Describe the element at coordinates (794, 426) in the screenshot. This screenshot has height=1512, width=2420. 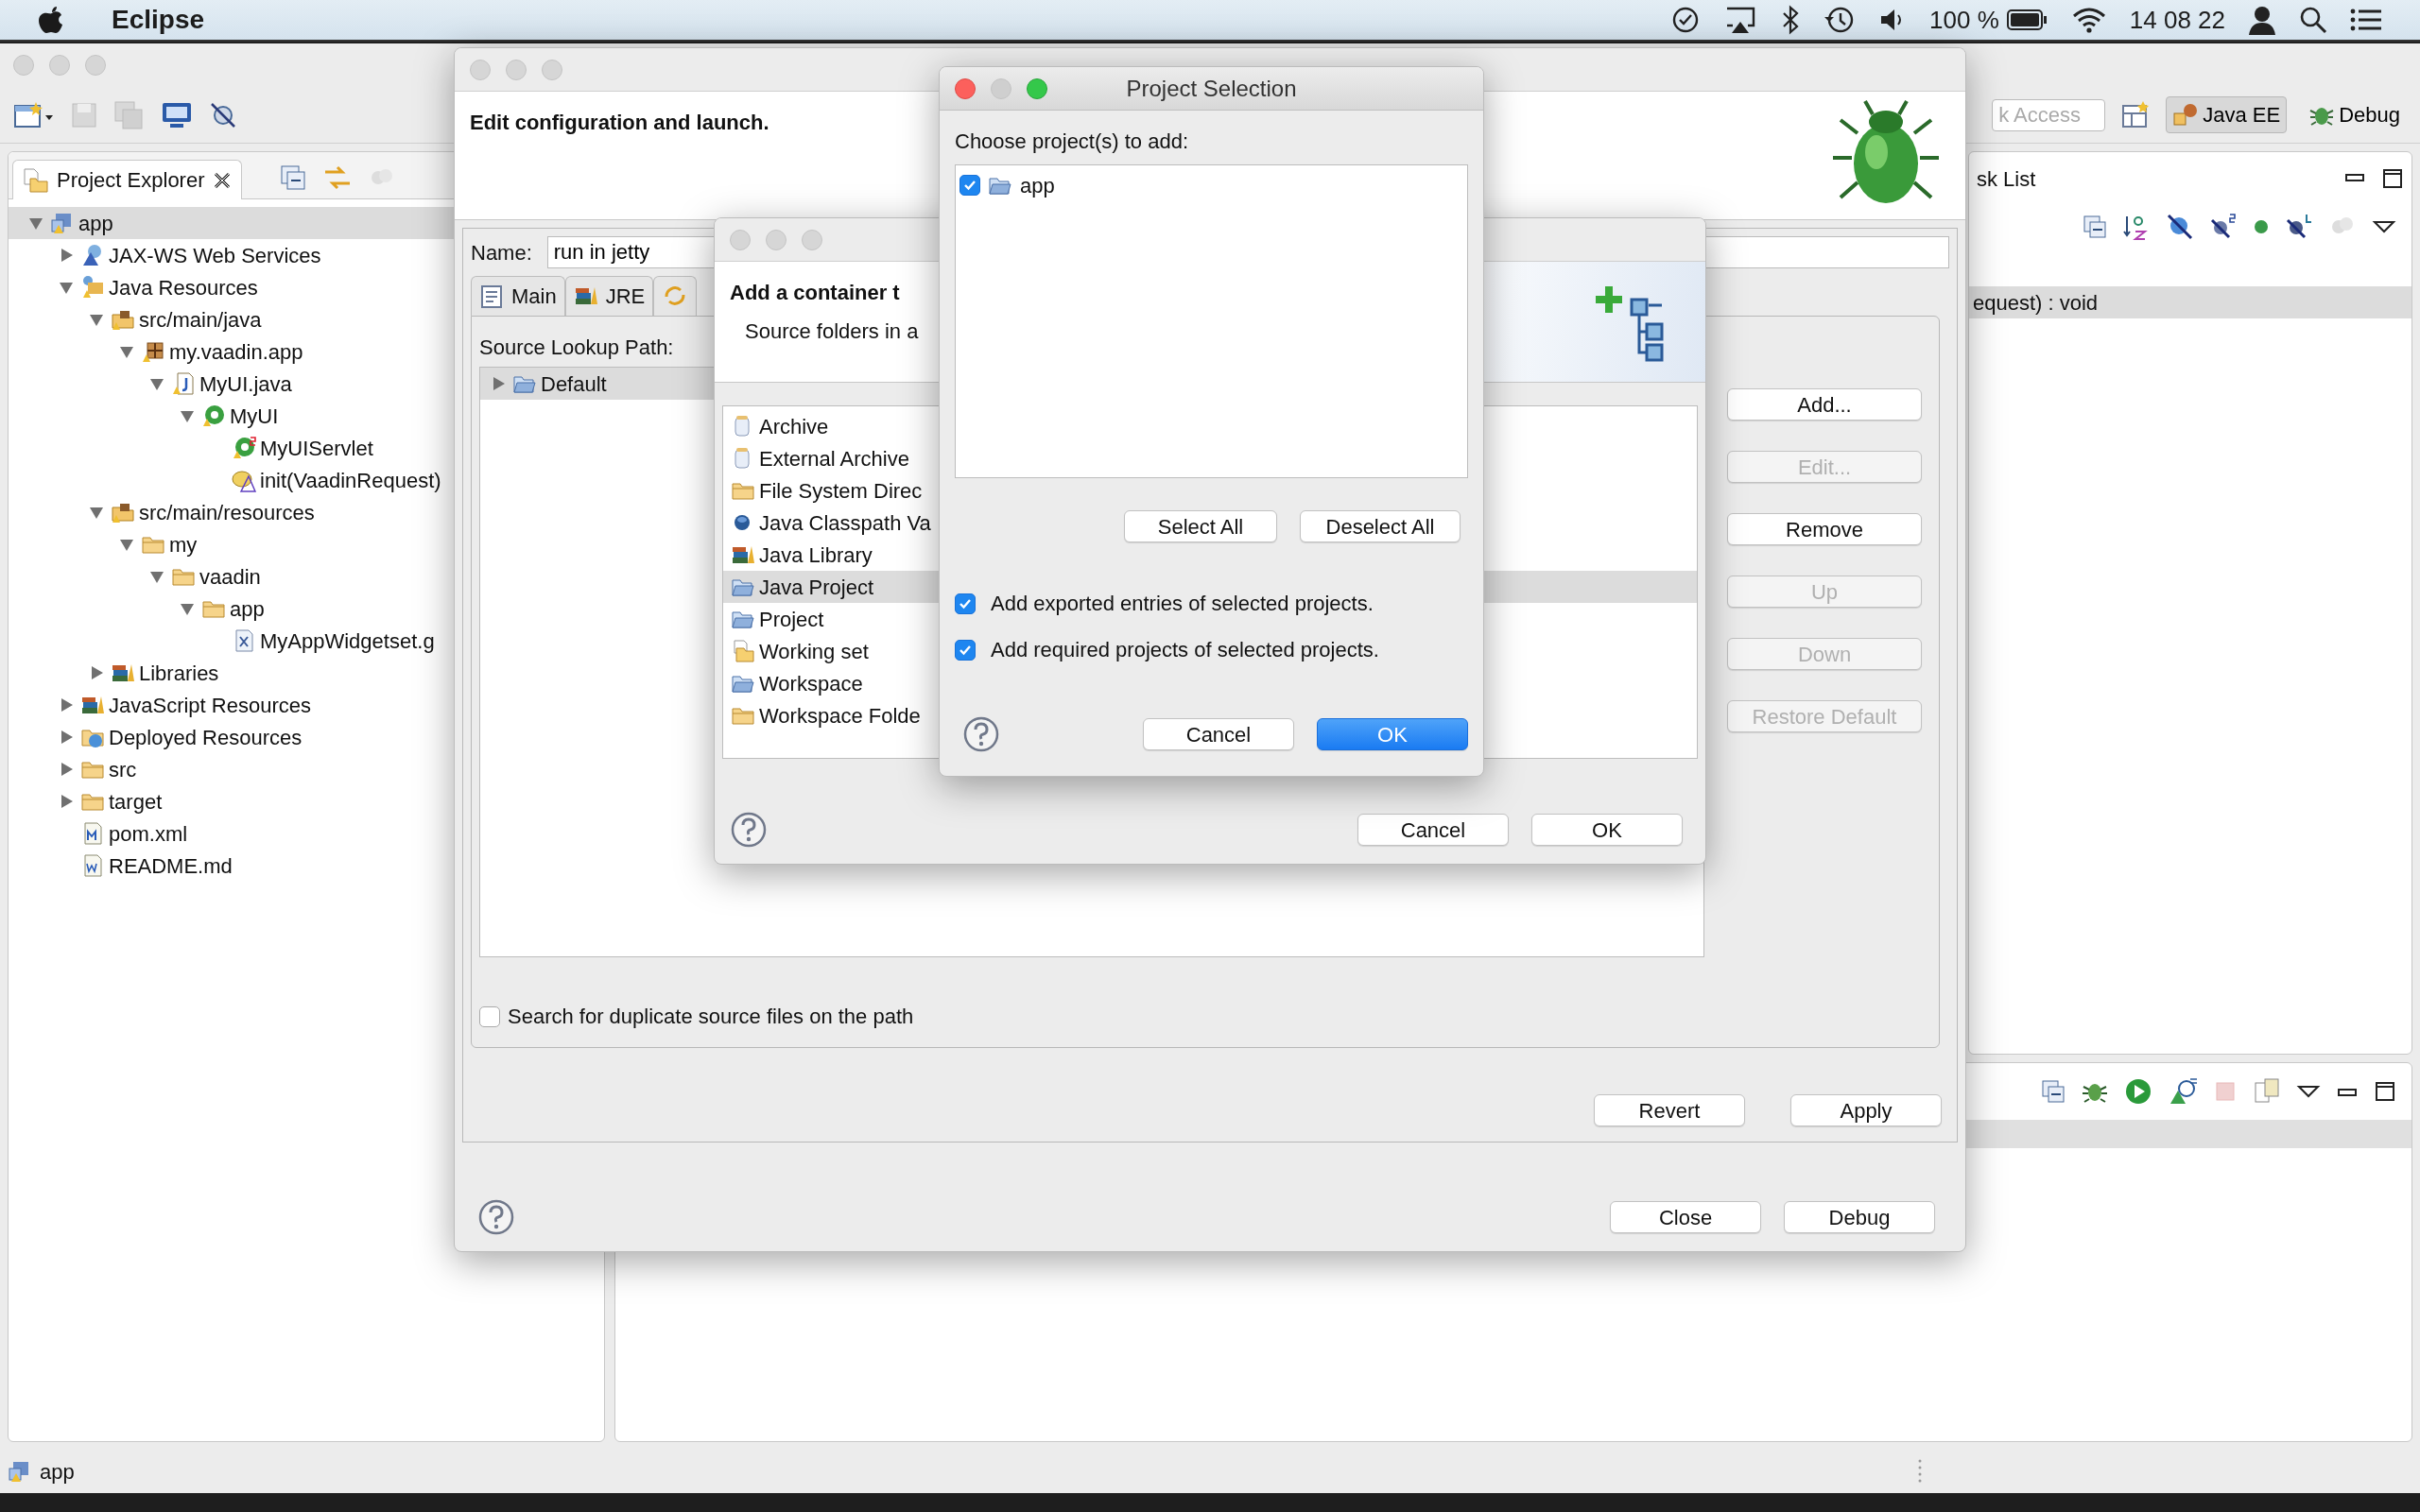
I see `list-item-label: Archive` at that location.